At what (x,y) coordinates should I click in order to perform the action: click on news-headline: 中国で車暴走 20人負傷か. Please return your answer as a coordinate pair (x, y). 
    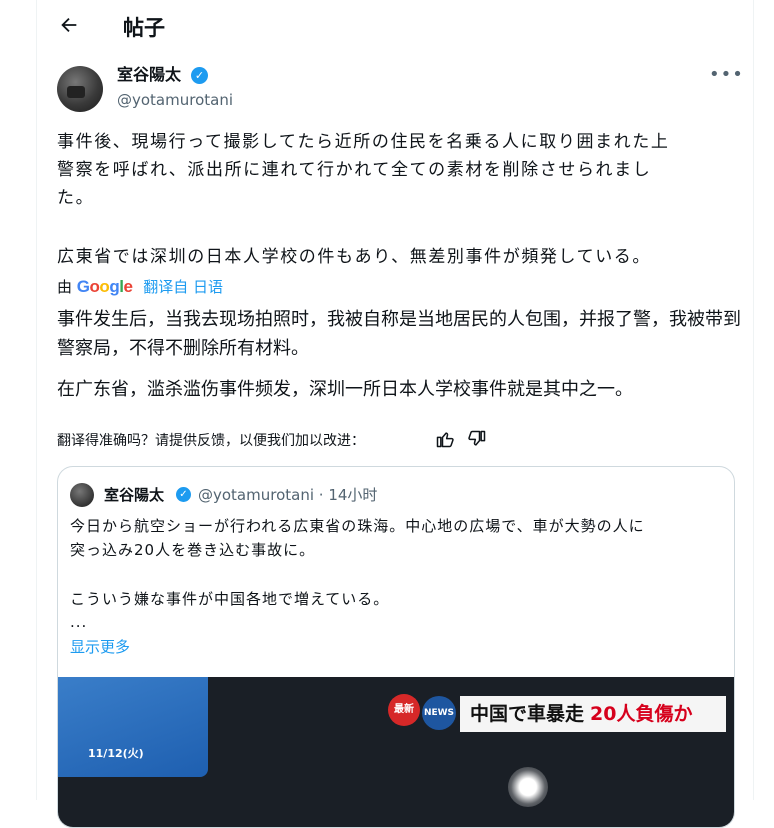
    Looking at the image, I should click on (593, 714).